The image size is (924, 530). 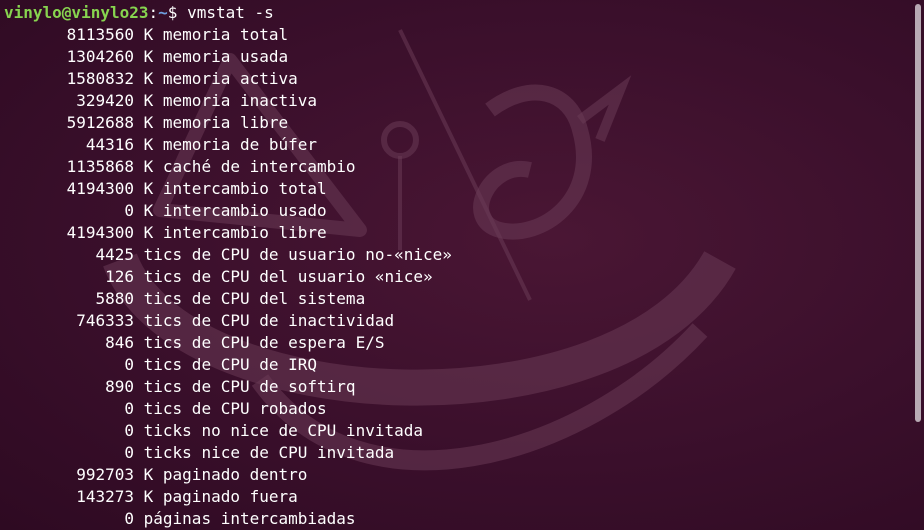 I want to click on output-value: 4425, so click(x=114, y=254).